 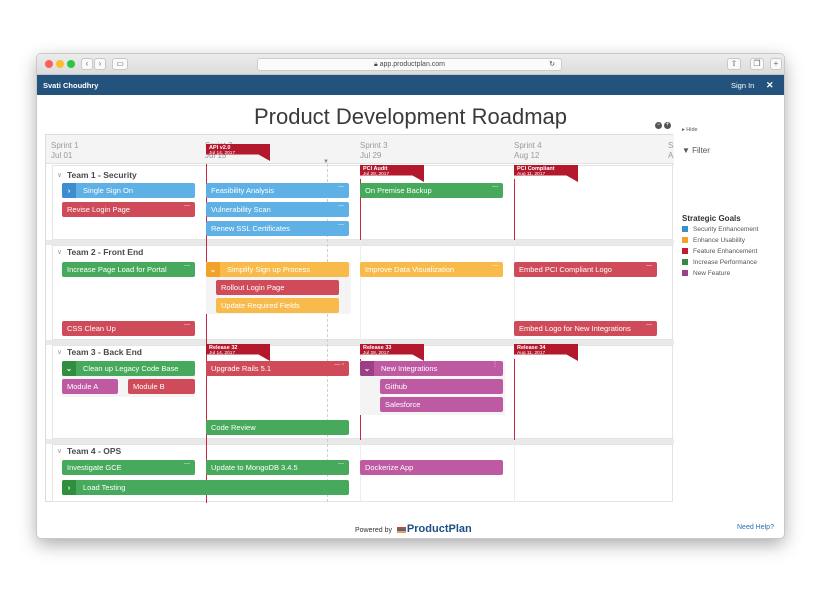 I want to click on new-tab-icon: +, so click(x=776, y=64).